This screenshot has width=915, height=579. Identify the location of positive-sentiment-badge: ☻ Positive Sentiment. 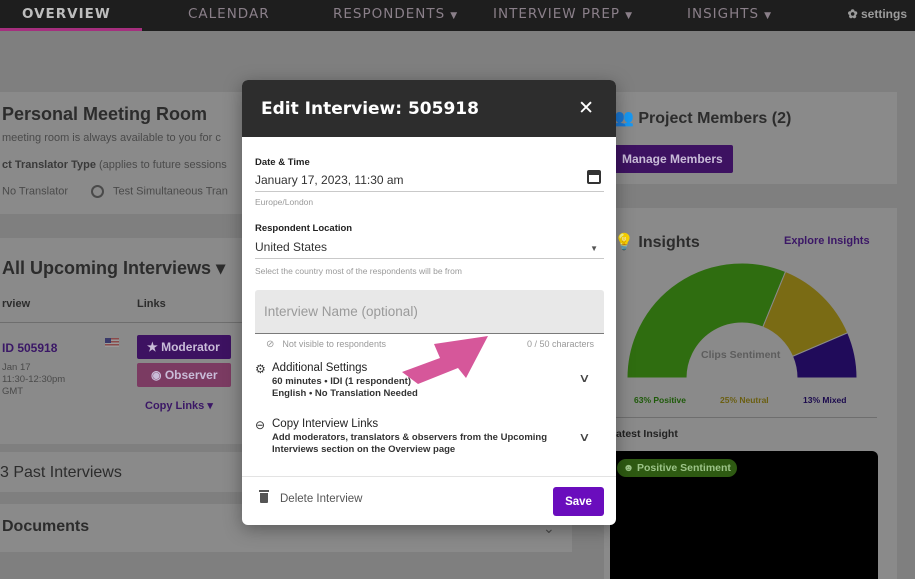
(677, 468).